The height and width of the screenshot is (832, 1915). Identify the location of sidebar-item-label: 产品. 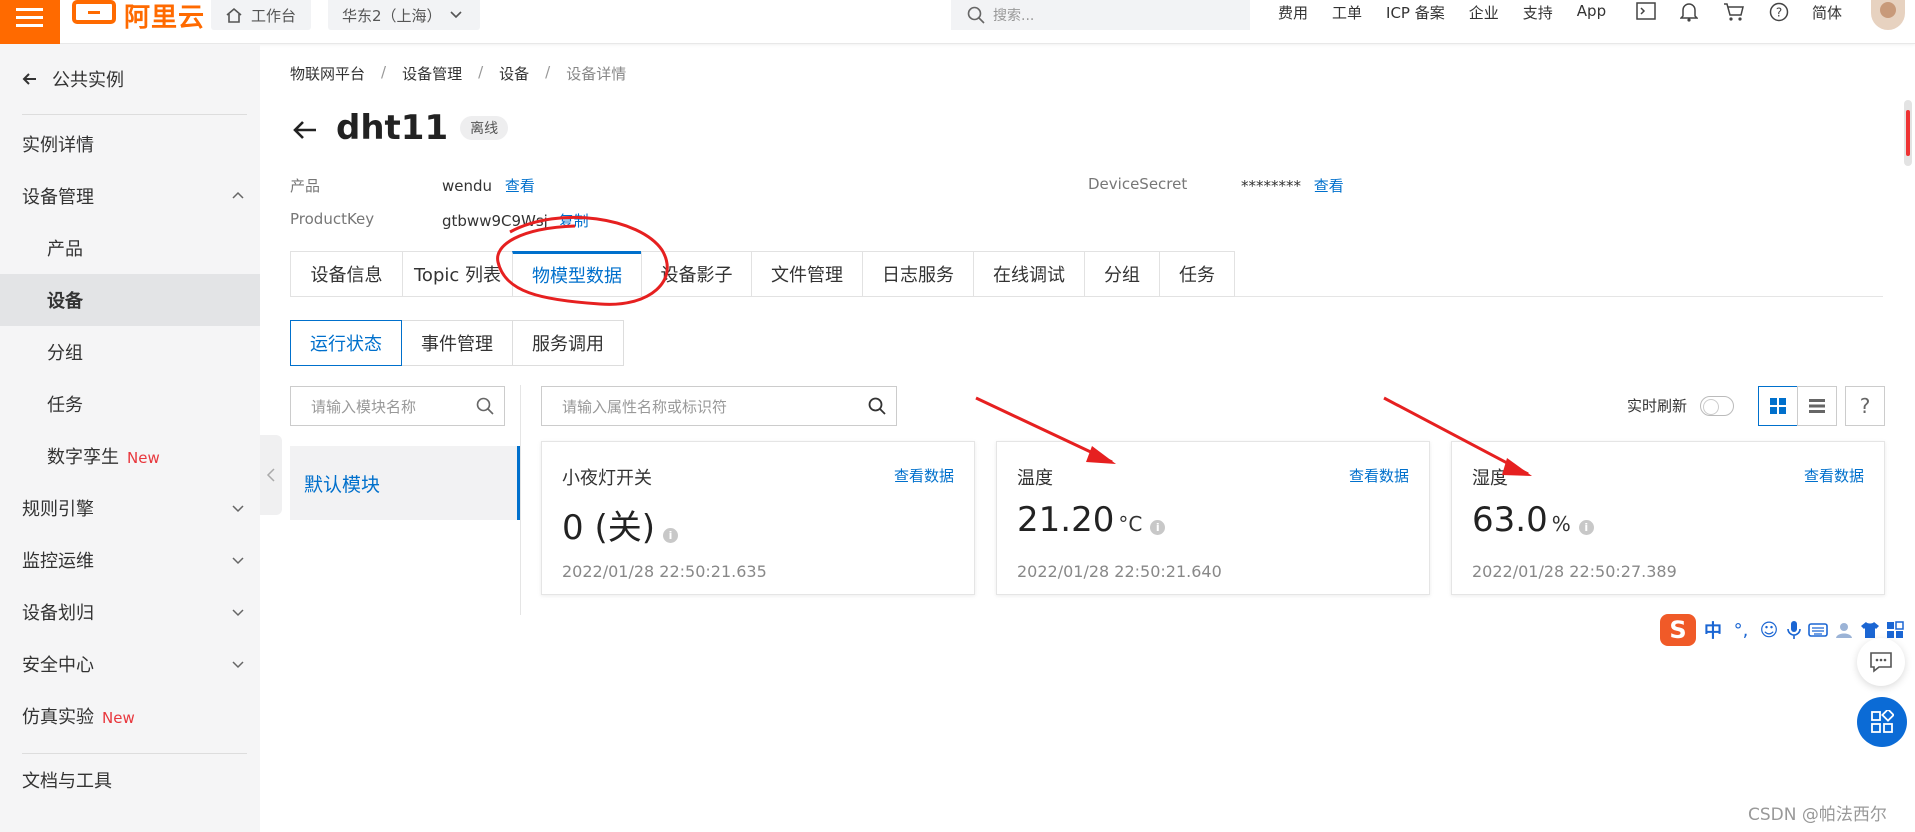
(65, 249).